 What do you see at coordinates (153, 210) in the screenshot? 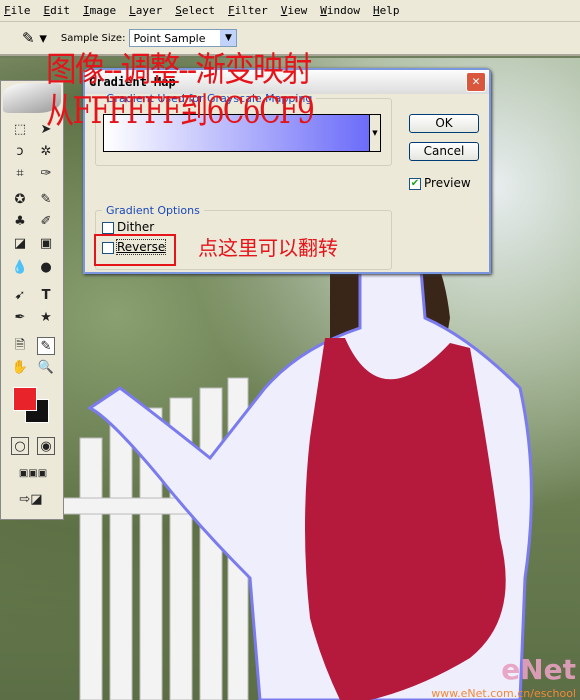
I see `gradient-options-label: Gradient Options` at bounding box center [153, 210].